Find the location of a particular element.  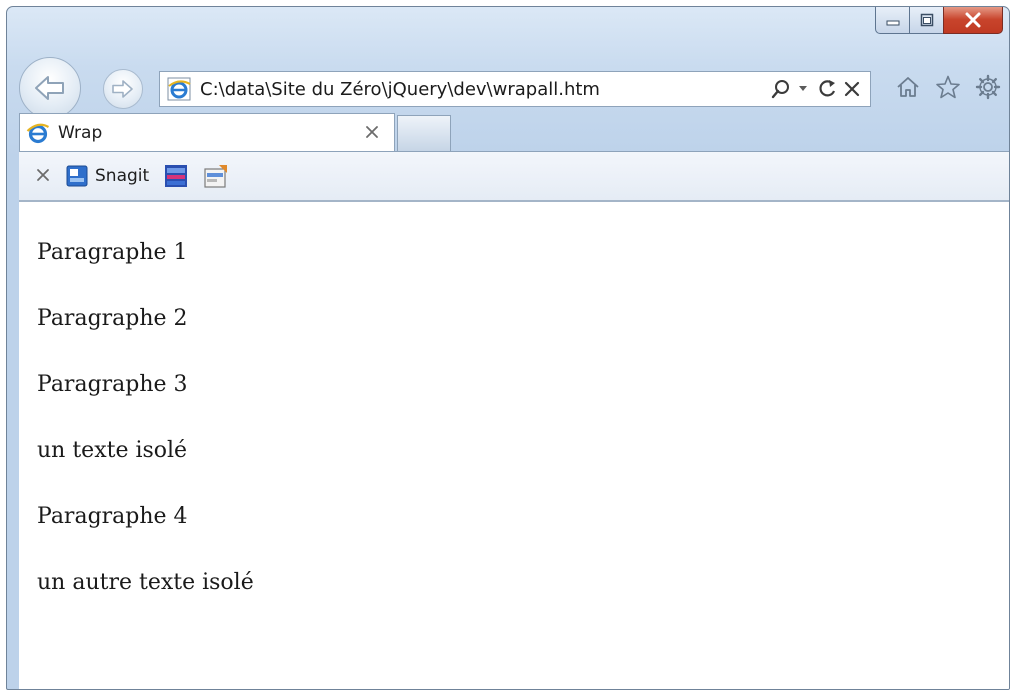

minimize-button is located at coordinates (892, 20).